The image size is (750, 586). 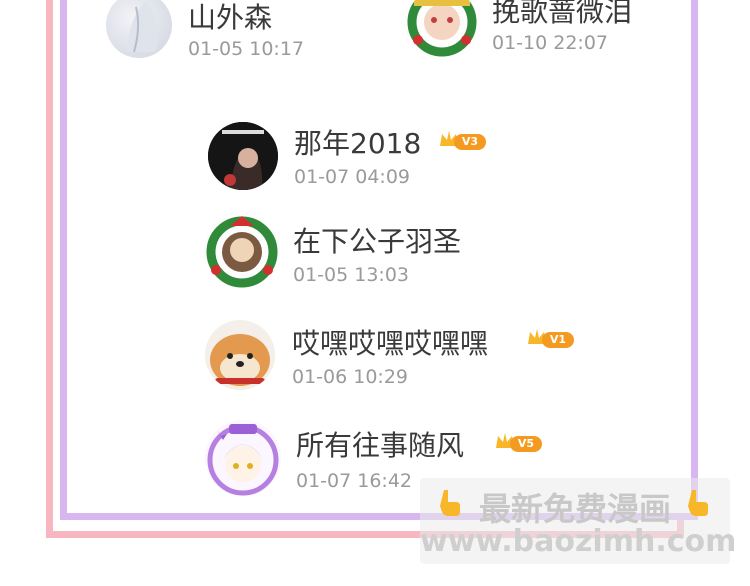 I want to click on comment-time: 01-06 10:29, so click(x=350, y=377).